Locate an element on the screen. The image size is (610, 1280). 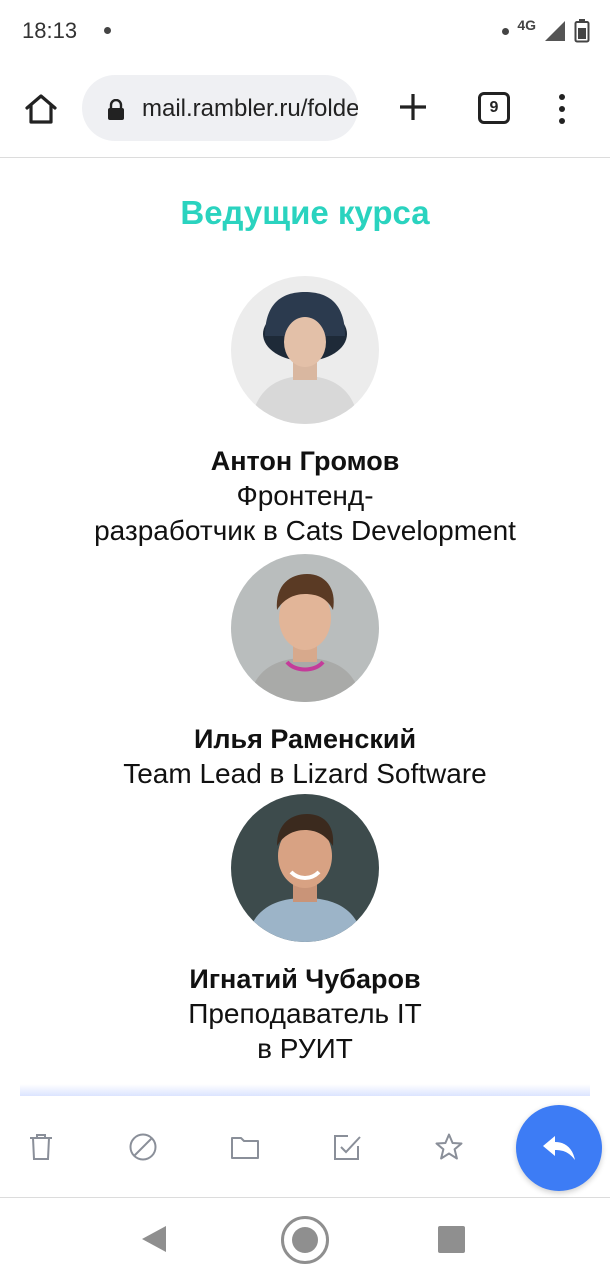
new-tab-button is located at coordinates (413, 107).